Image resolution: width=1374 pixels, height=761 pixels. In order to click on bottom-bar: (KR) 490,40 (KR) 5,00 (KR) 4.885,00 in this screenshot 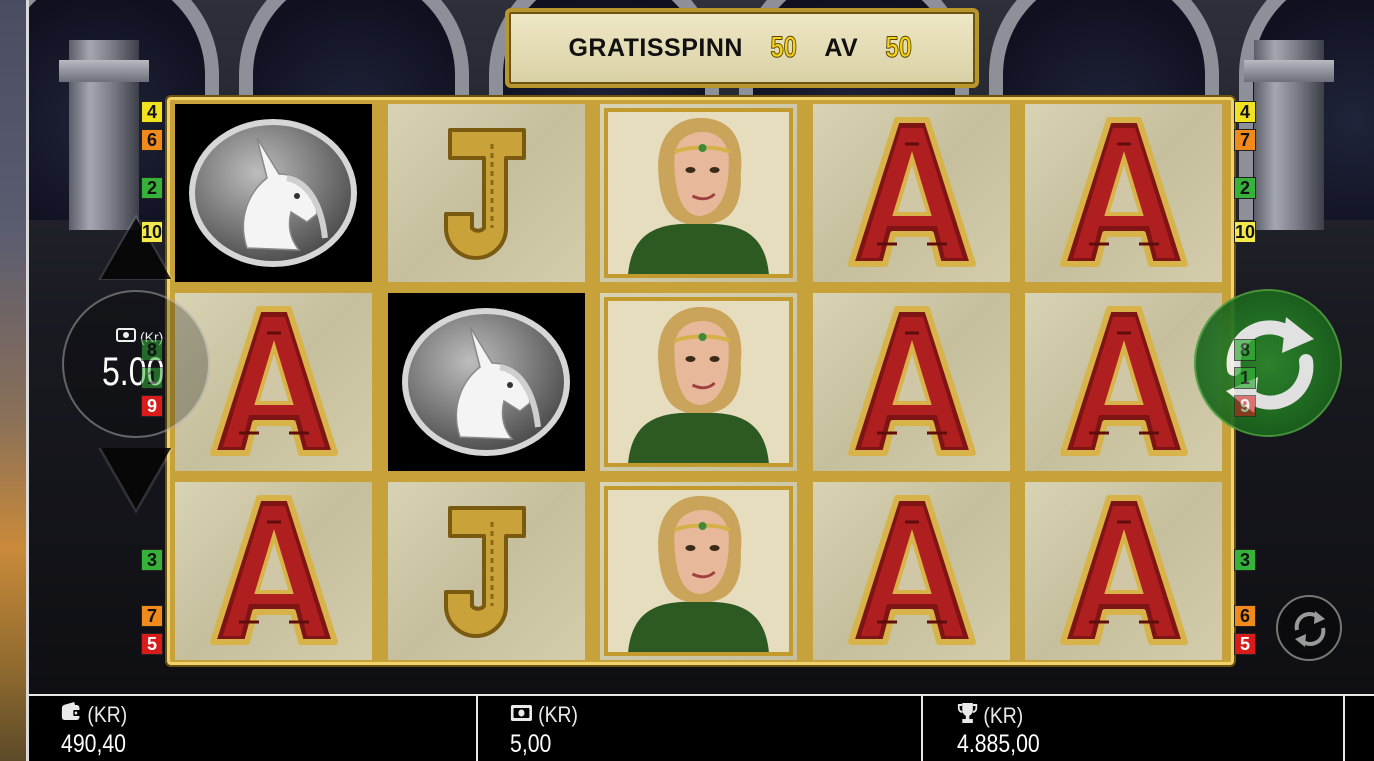, I will do `click(701, 727)`.